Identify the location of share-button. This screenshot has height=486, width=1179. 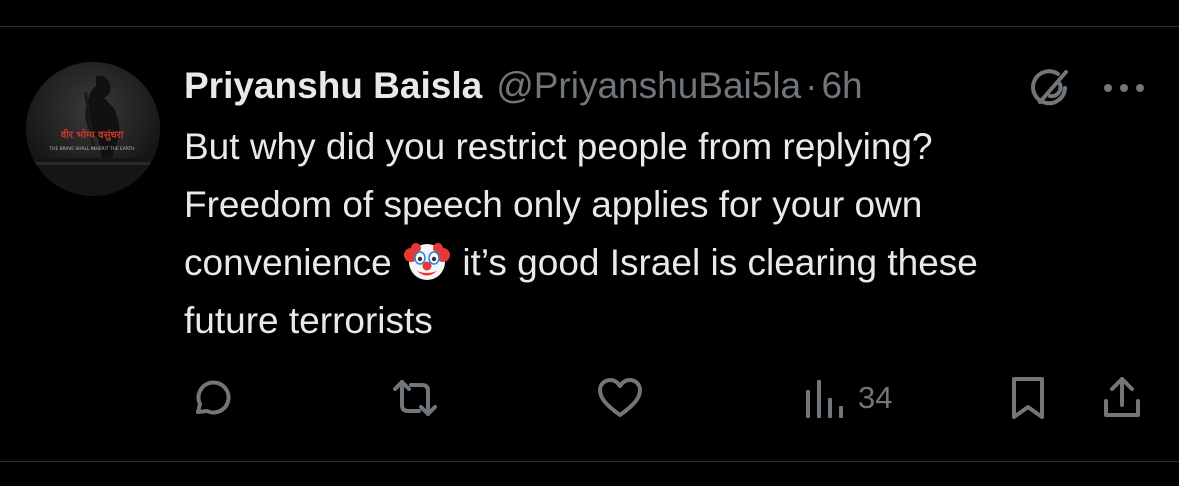
(1122, 398).